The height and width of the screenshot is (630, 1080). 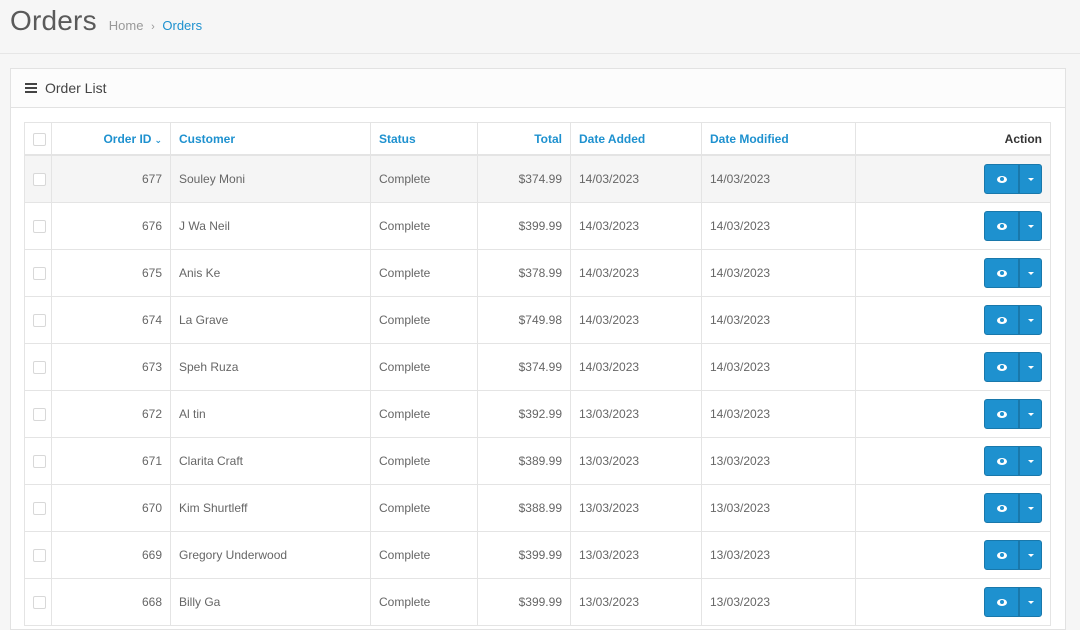 What do you see at coordinates (524, 508) in the screenshot?
I see `total-cell: $388.99` at bounding box center [524, 508].